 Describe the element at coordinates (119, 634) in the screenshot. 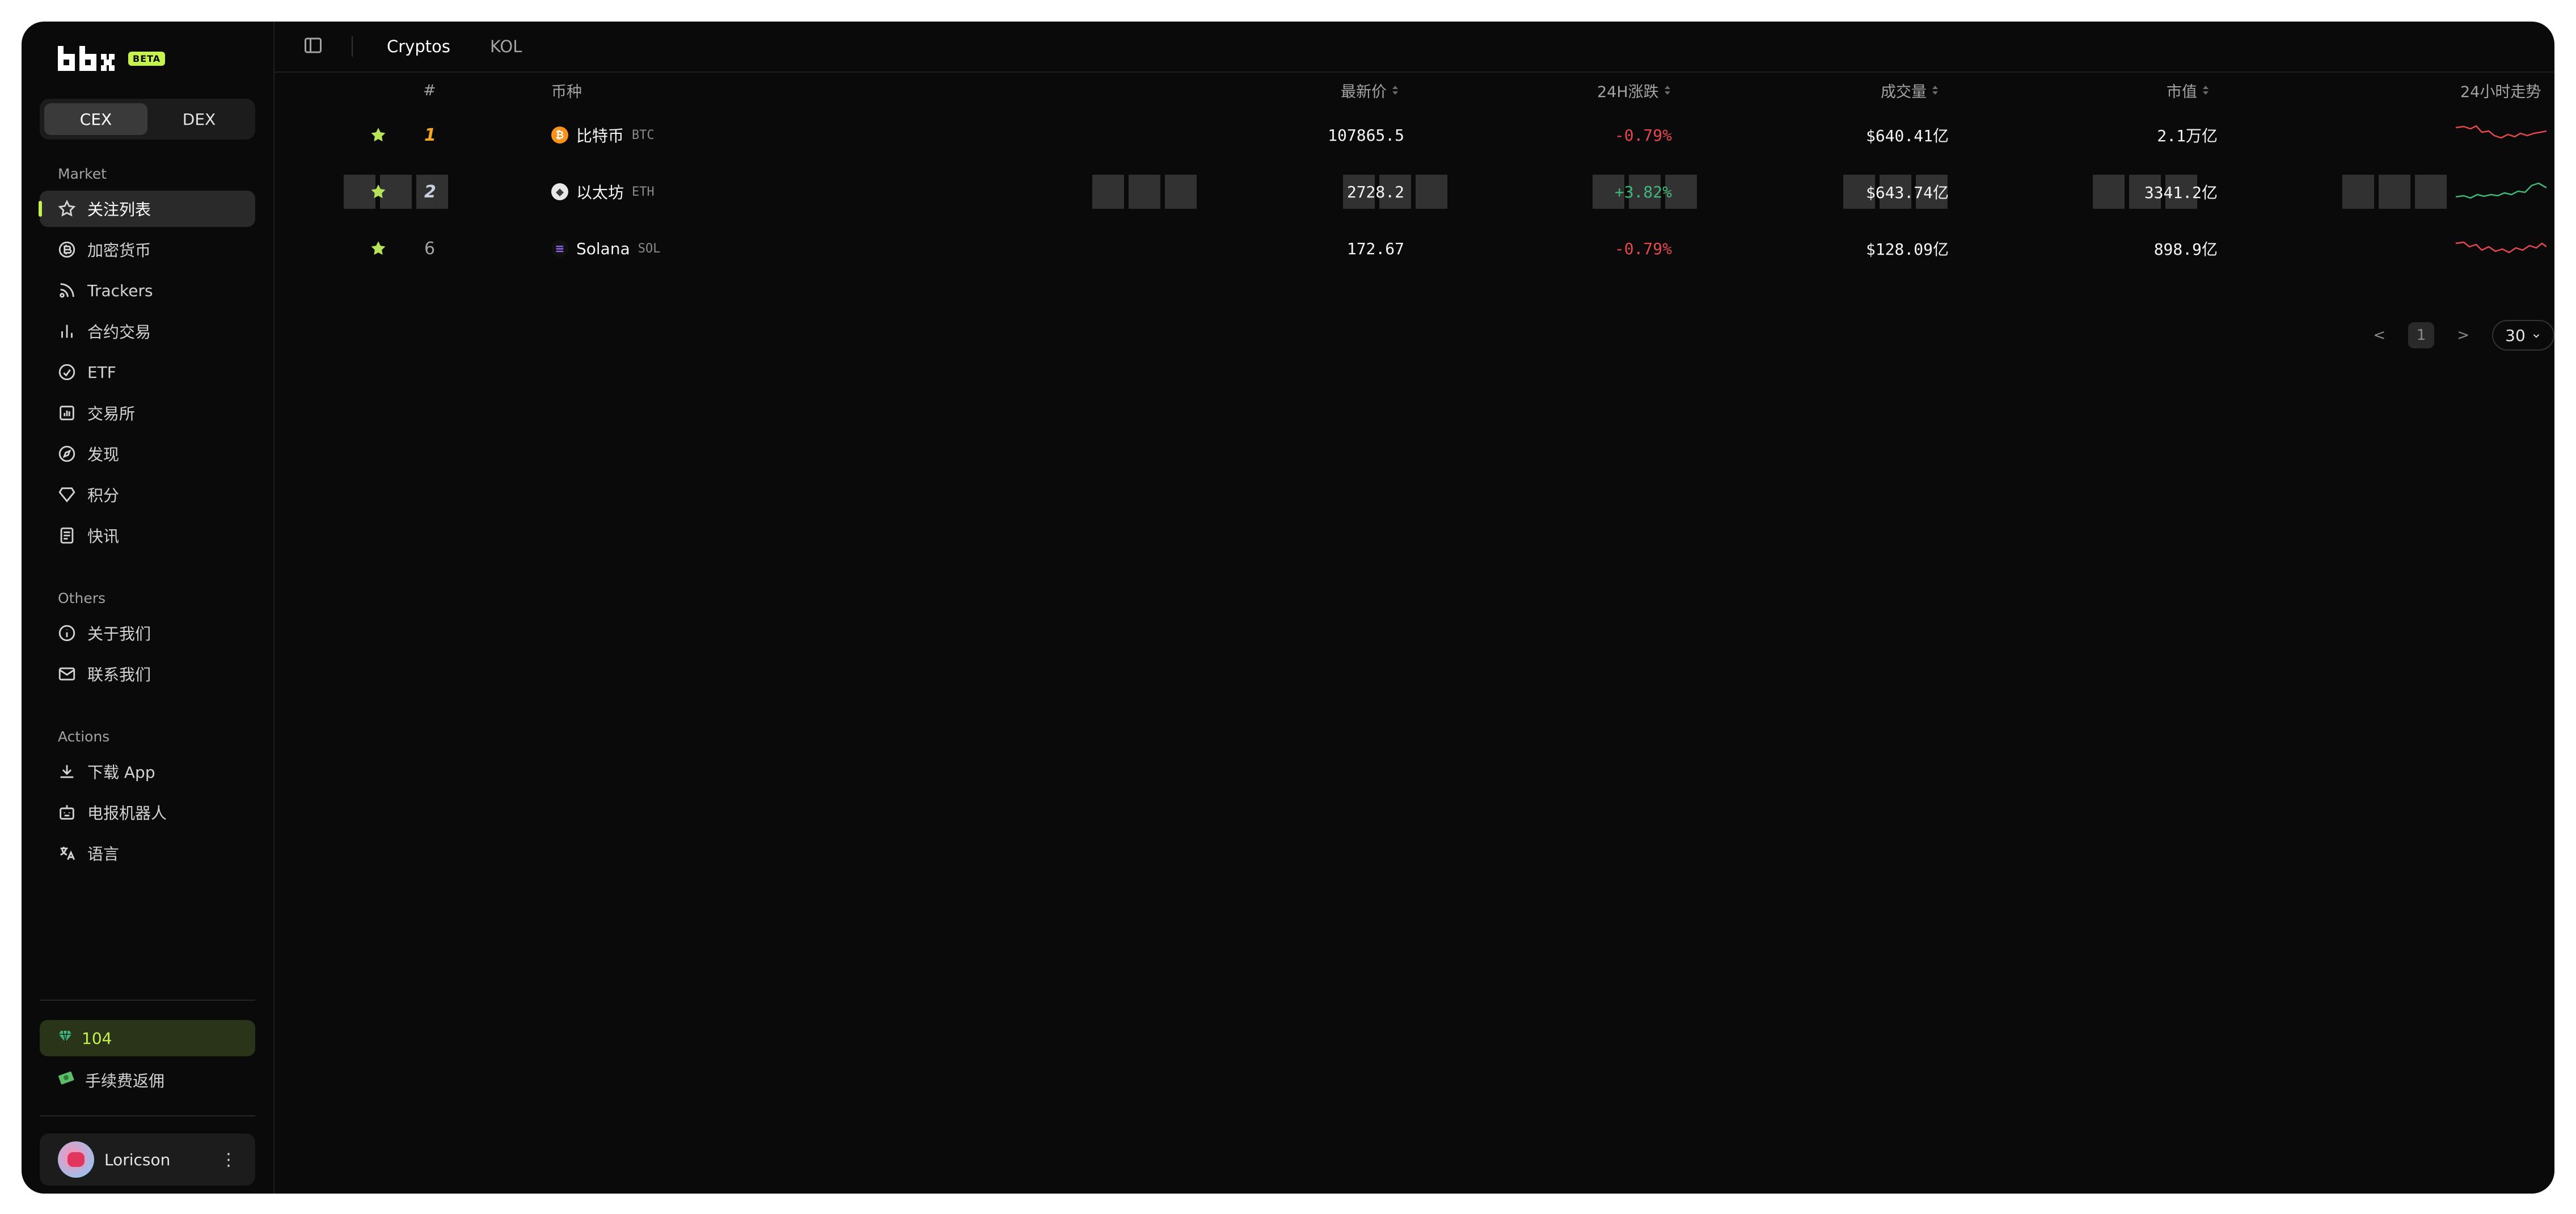

I see `nav-label: 关于我们` at that location.